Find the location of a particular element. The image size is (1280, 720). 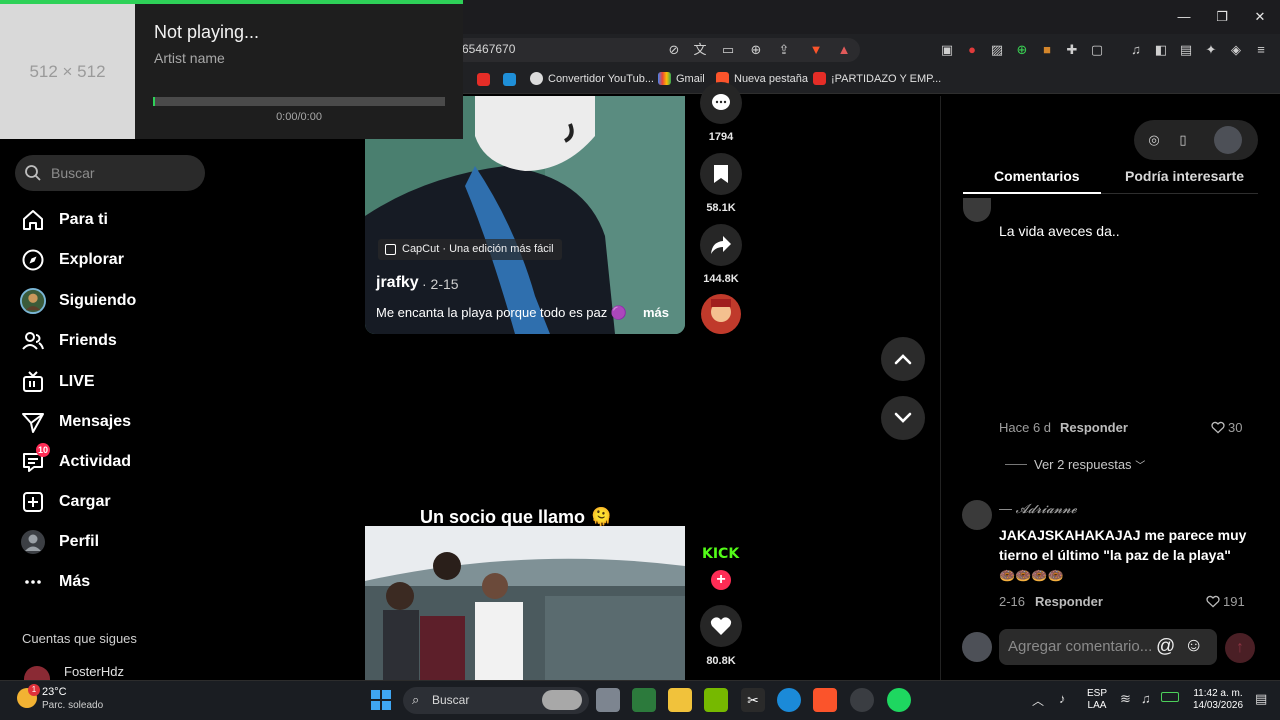

notifications-icon: ▤ is located at coordinates (1261, 699).